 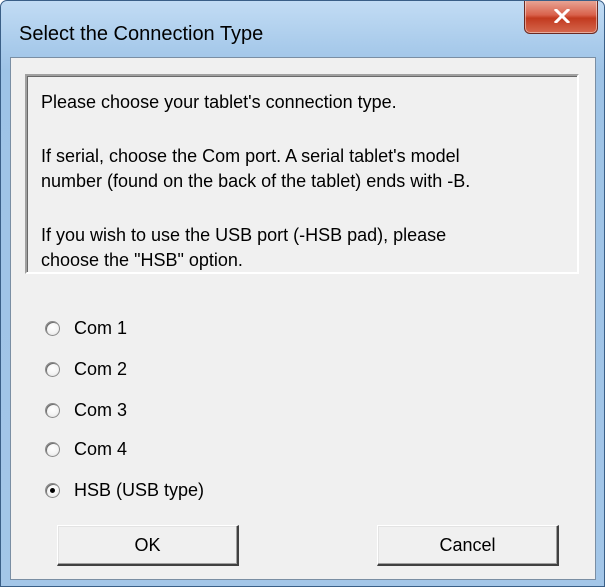 I want to click on radio-com2: Com 2, so click(x=86, y=369).